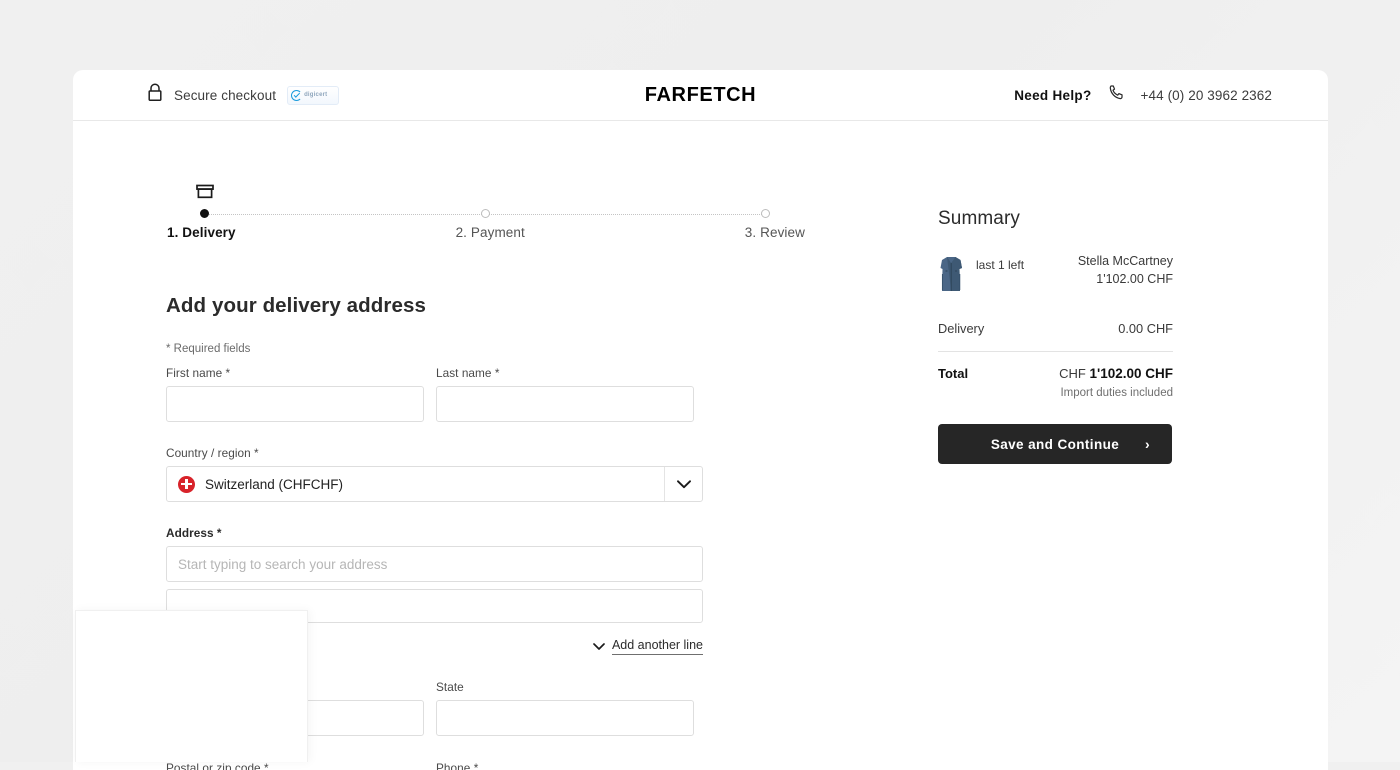 This screenshot has height=770, width=1400. Describe the element at coordinates (599, 647) in the screenshot. I see `add-another-line-chevron-down-icon` at that location.